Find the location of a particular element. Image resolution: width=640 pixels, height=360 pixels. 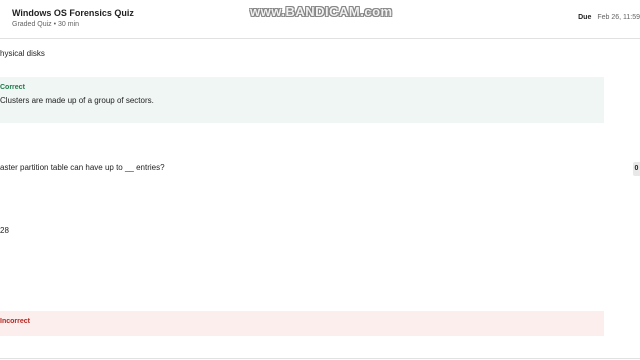

due-date: Due Feb 26, 11:59 is located at coordinates (609, 17).